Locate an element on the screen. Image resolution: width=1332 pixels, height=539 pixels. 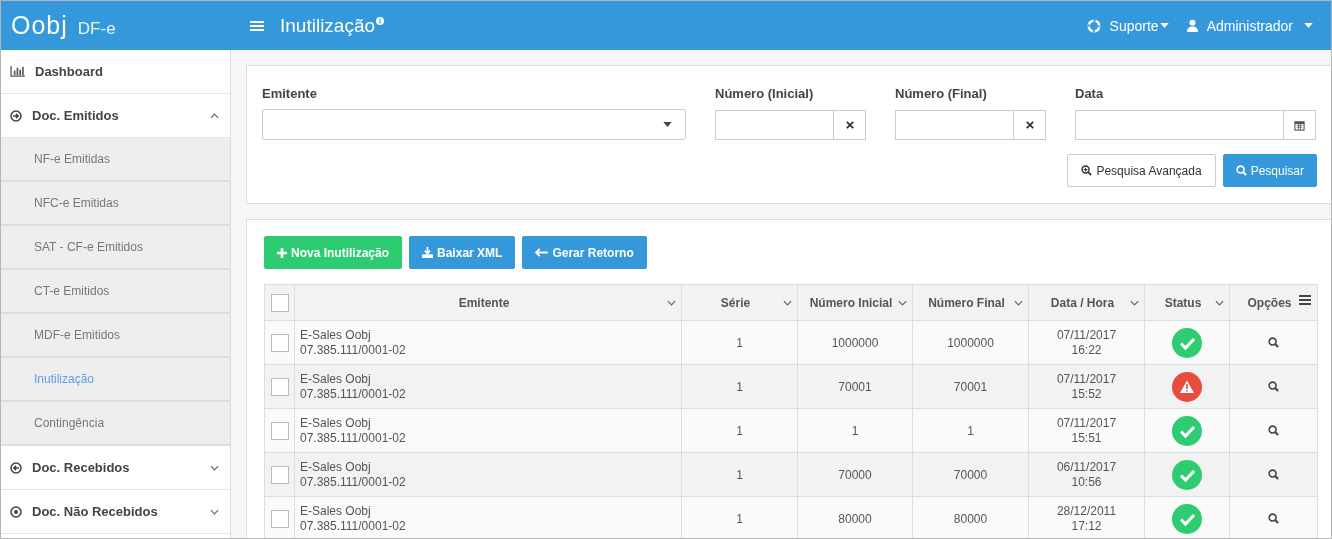
calendar-button is located at coordinates (1300, 125).